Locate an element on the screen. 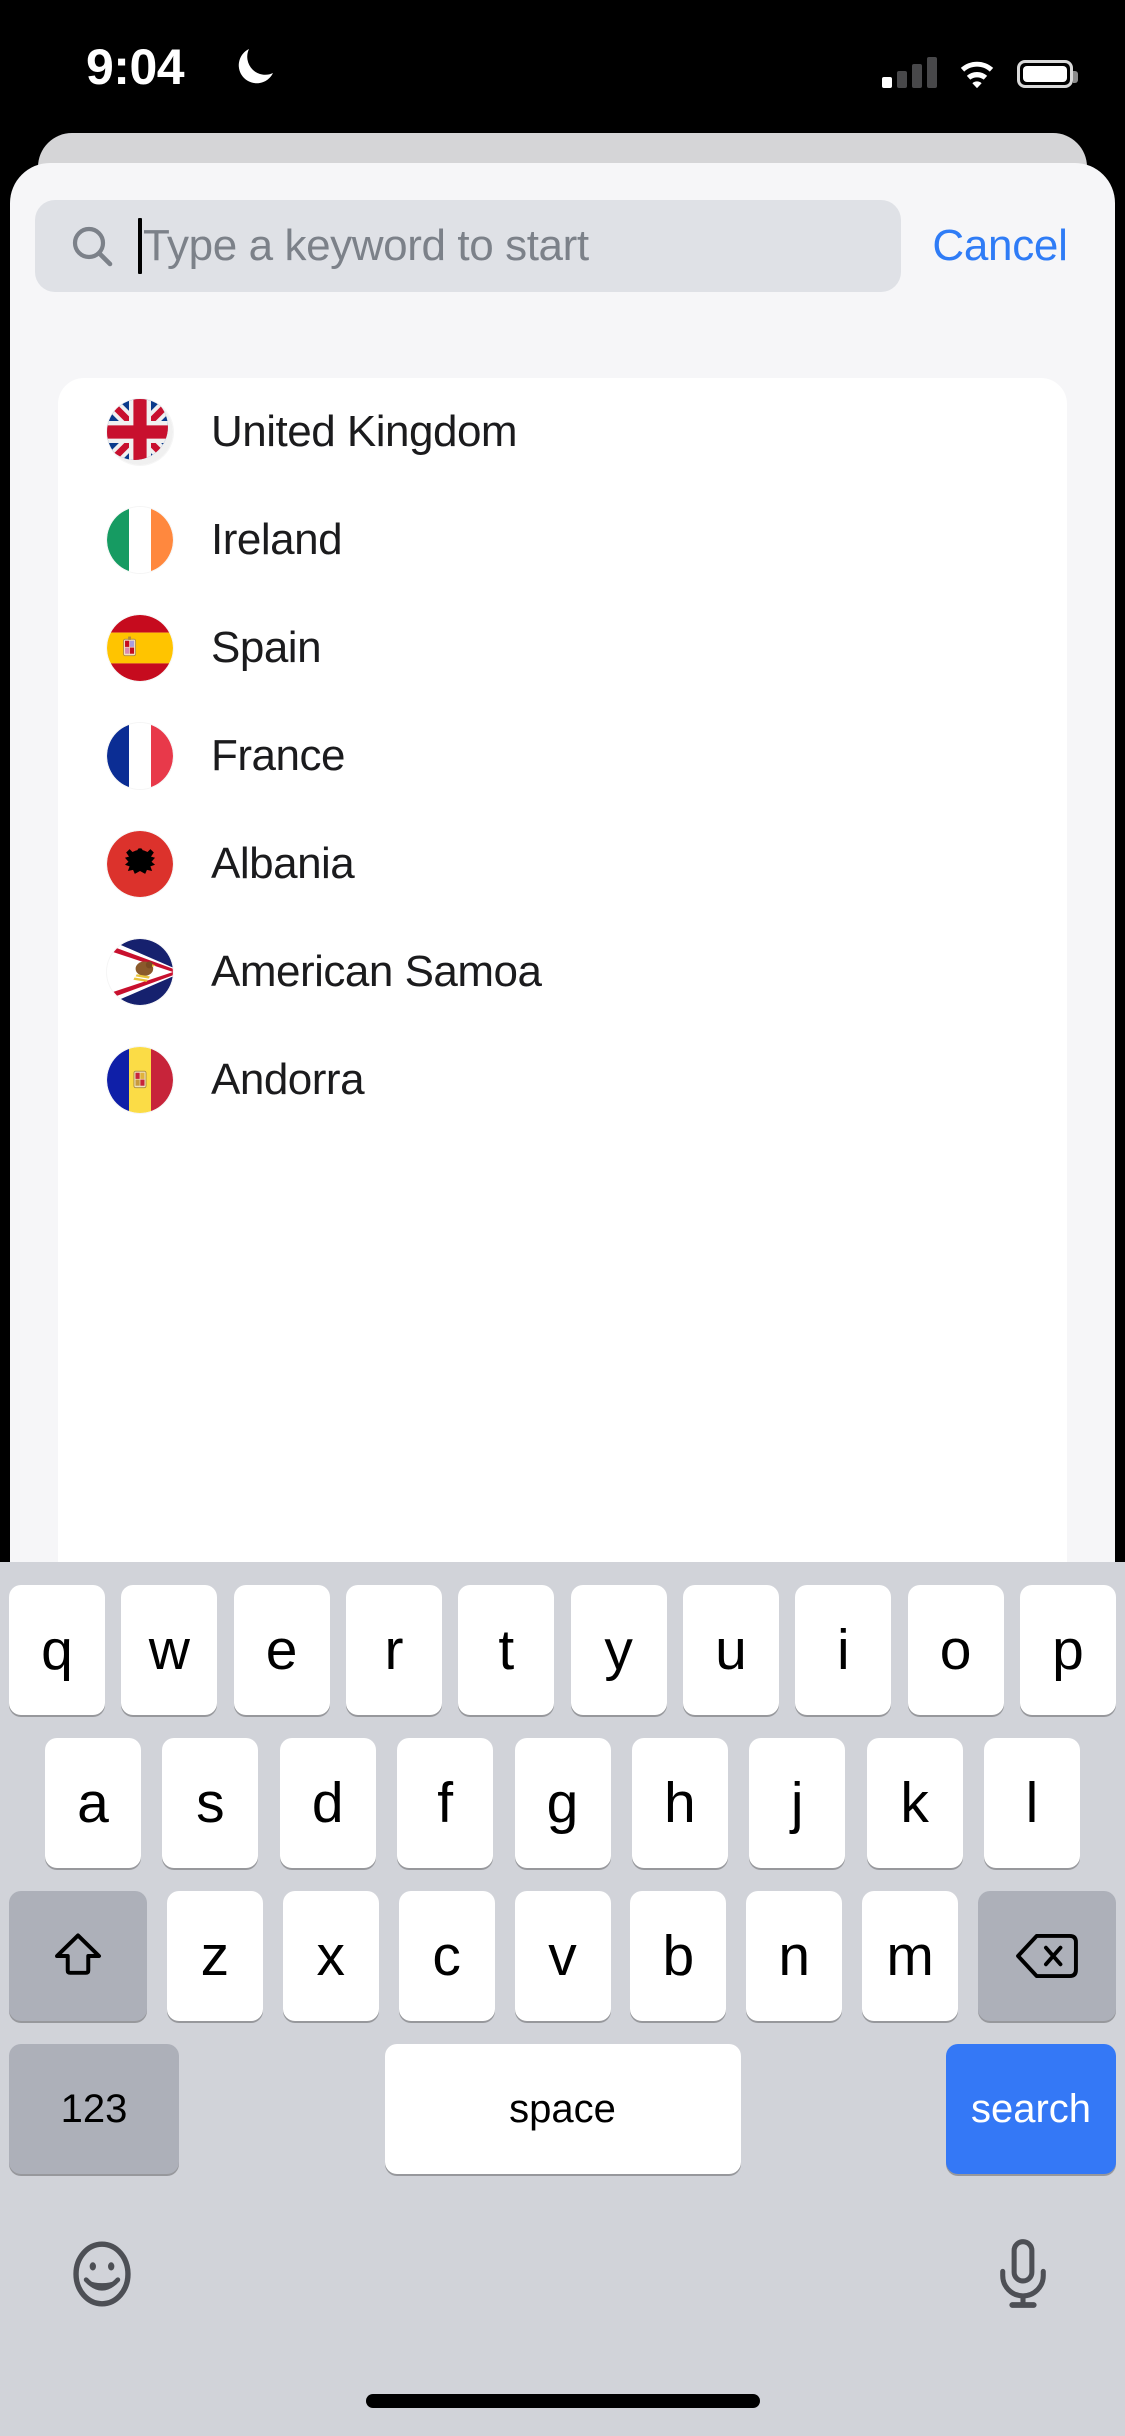 Image resolution: width=1125 pixels, height=2436 pixels. key-x: x is located at coordinates (330, 1956).